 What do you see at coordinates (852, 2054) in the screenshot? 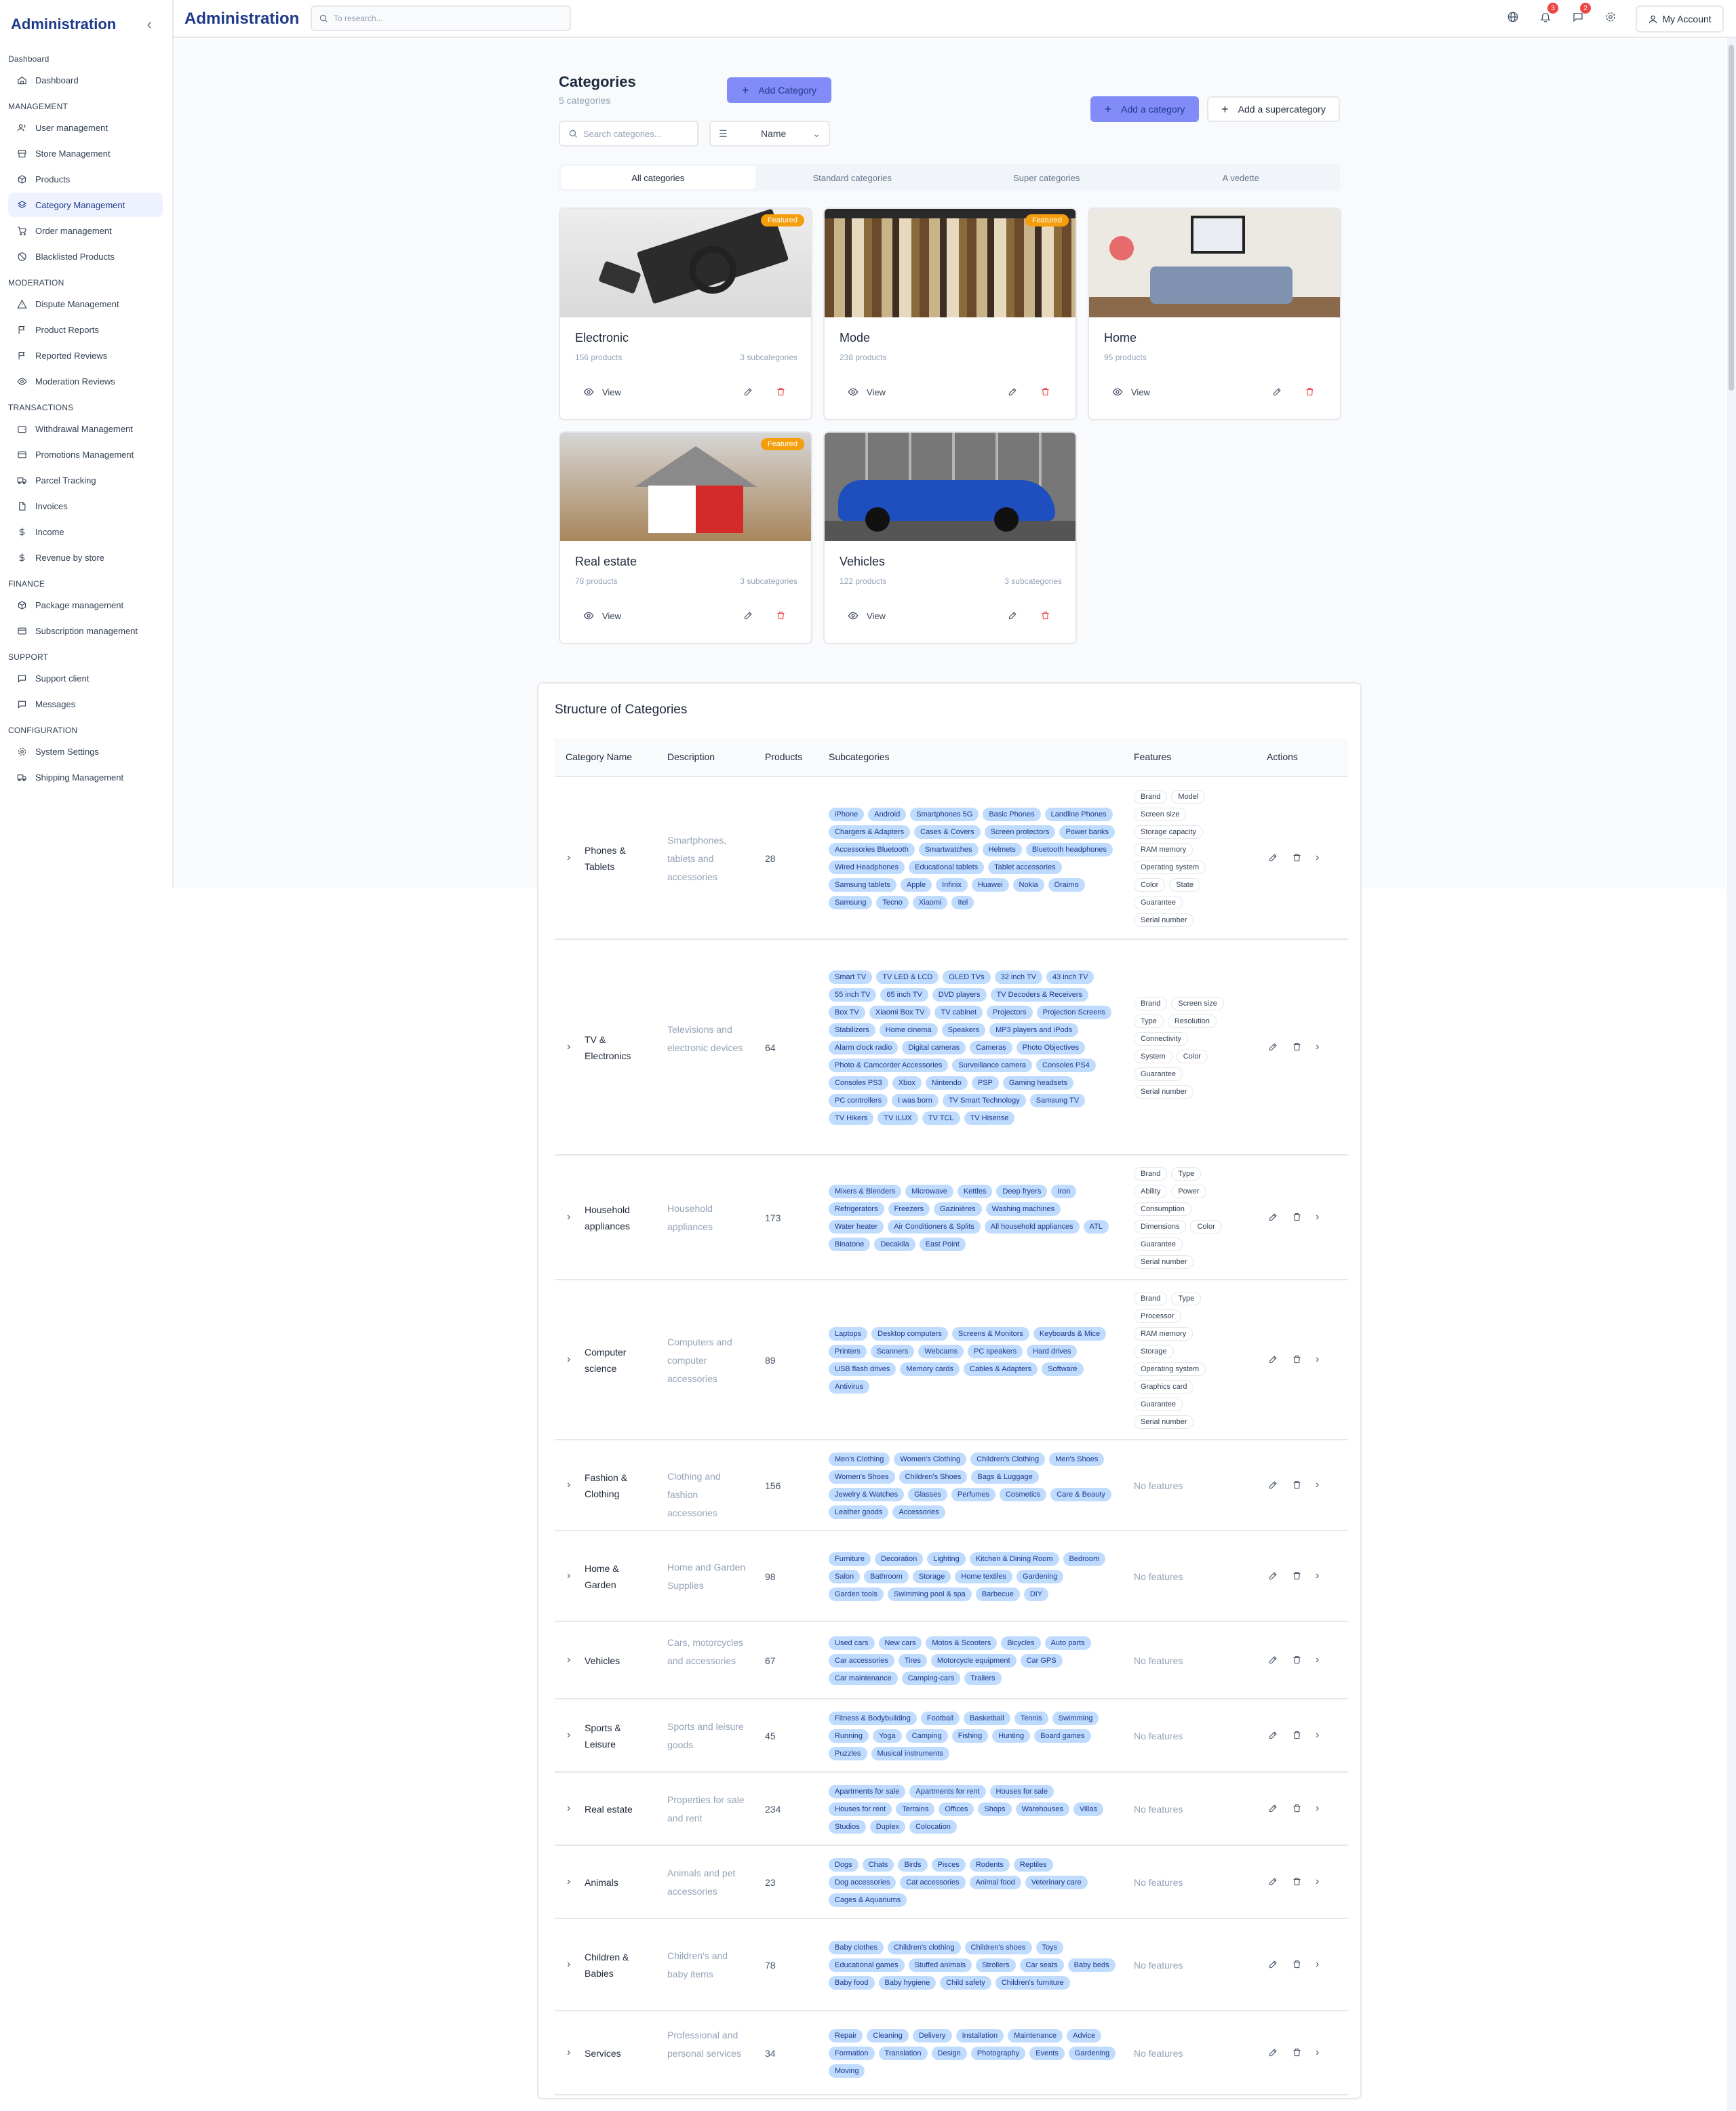
I see `subcategory-tag: Formation` at bounding box center [852, 2054].